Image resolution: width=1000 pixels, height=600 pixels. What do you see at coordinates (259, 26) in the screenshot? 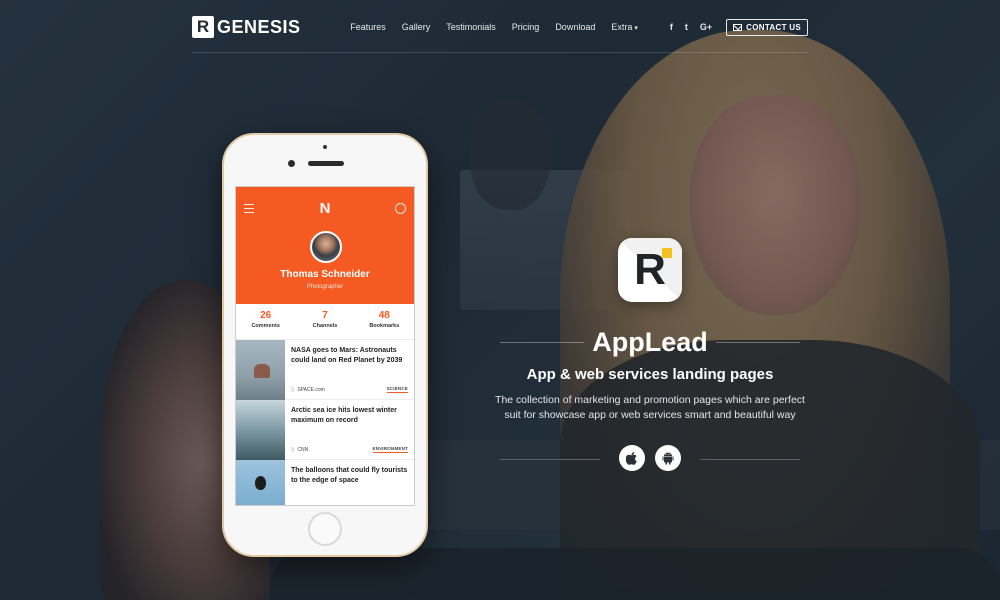
I see `logo-text: GENESIS` at bounding box center [259, 26].